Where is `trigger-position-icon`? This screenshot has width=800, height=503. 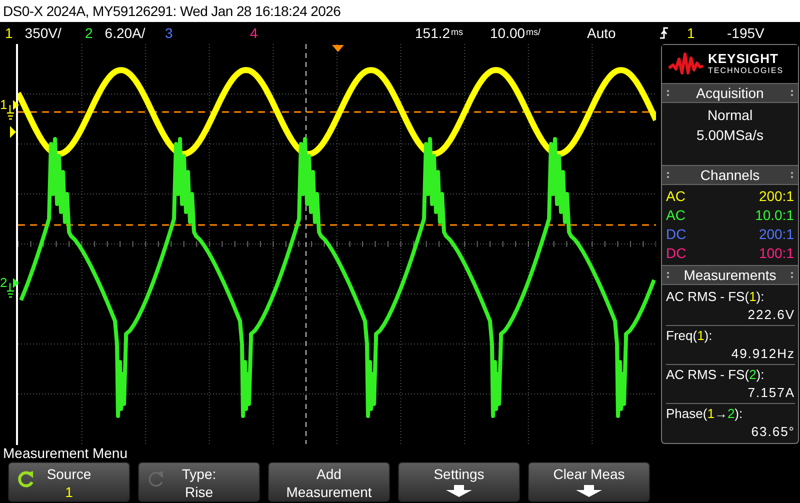 trigger-position-icon is located at coordinates (338, 48).